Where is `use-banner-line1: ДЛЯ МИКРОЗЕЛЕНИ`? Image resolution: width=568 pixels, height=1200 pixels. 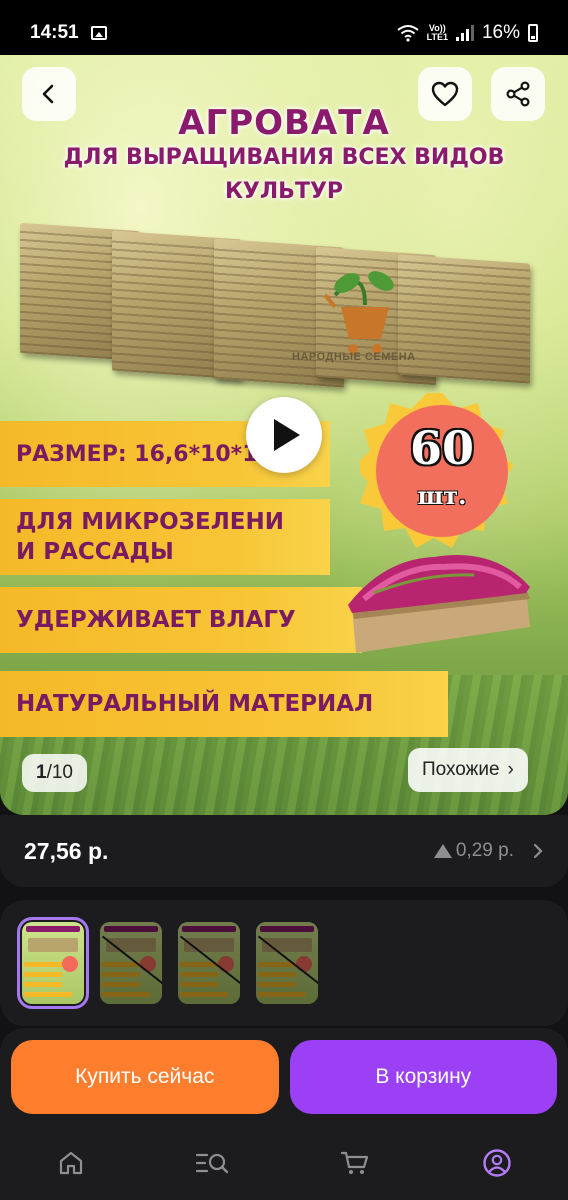 use-banner-line1: ДЛЯ МИКРОЗЕЛЕНИ is located at coordinates (150, 522).